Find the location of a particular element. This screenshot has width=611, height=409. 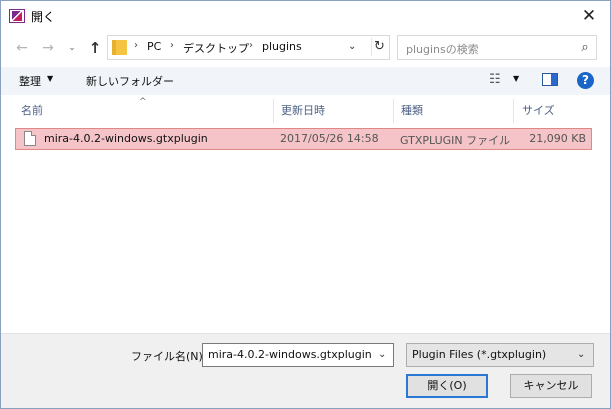

file-icon is located at coordinates (30, 138).